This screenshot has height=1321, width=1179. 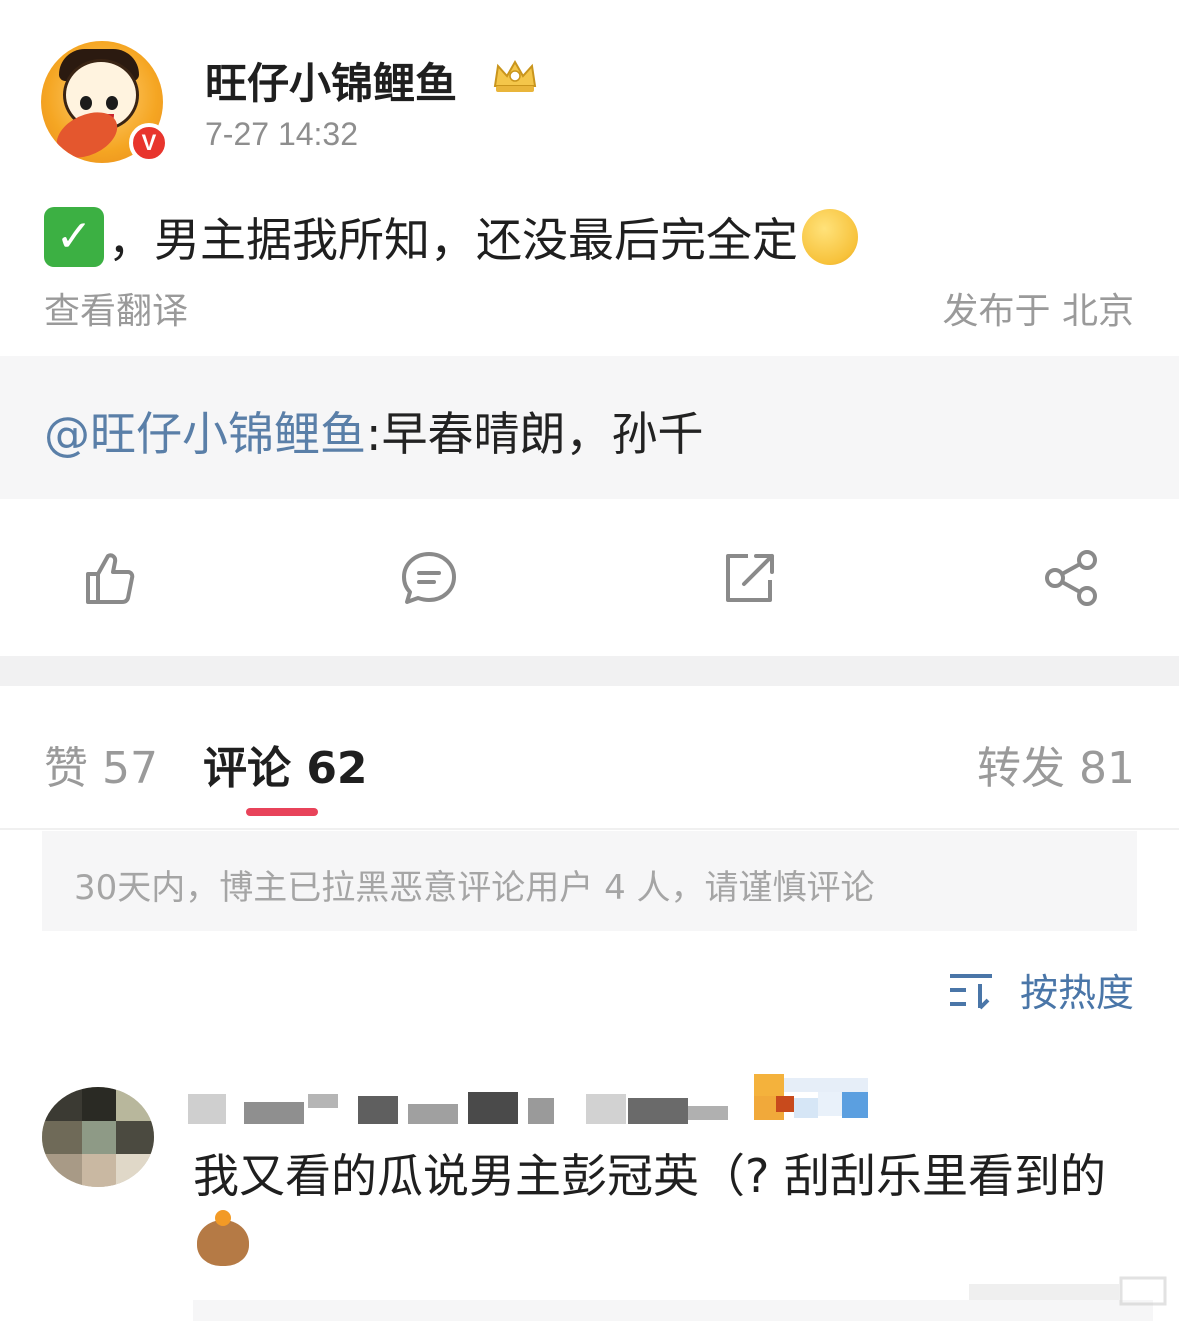 What do you see at coordinates (589, 671) in the screenshot?
I see `section-divider` at bounding box center [589, 671].